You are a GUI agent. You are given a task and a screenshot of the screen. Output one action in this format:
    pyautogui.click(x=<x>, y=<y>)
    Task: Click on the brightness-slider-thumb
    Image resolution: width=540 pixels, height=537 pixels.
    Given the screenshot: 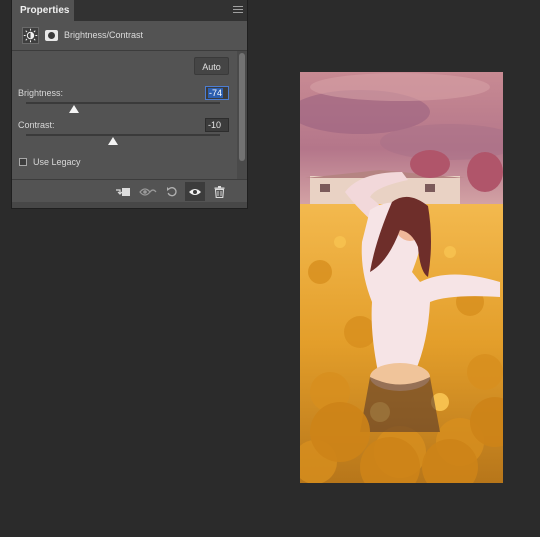 What is the action you would take?
    pyautogui.click(x=73, y=109)
    